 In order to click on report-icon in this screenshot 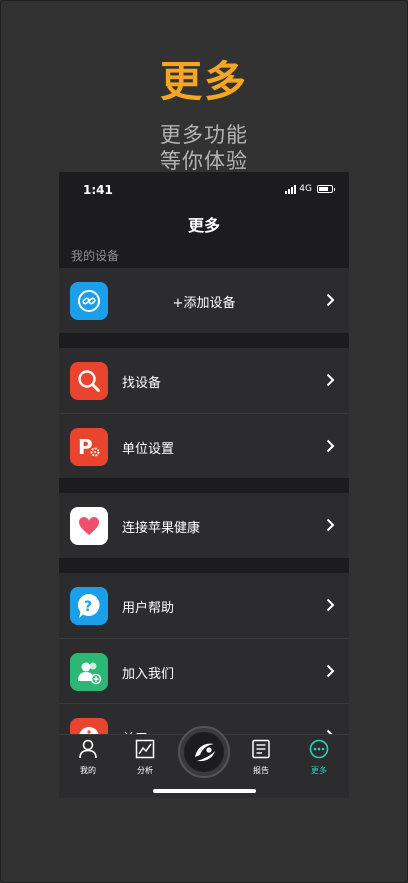, I will do `click(261, 749)`.